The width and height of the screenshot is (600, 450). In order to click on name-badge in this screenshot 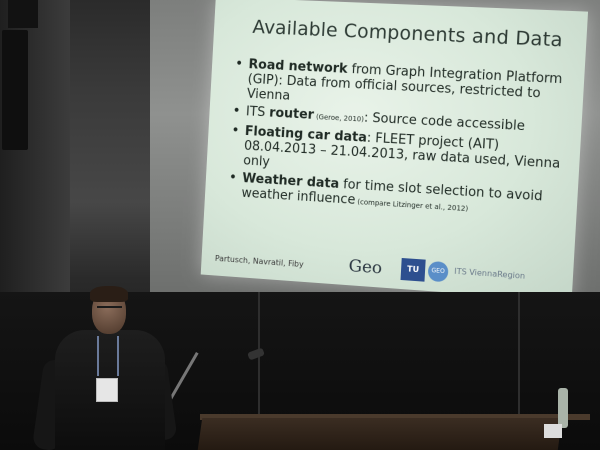, I will do `click(107, 390)`.